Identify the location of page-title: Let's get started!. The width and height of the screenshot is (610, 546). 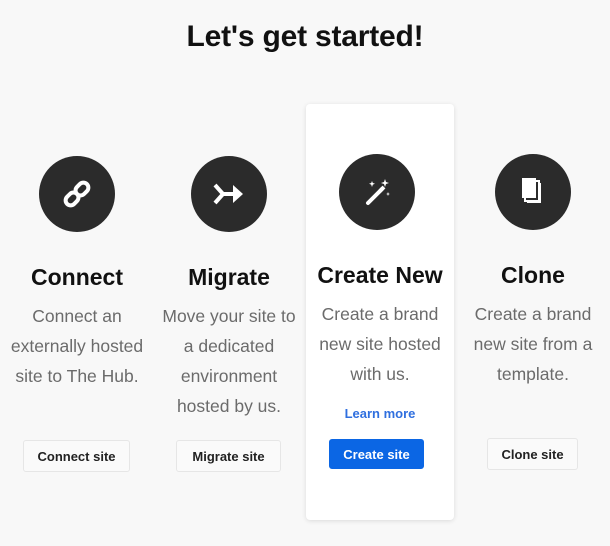
(305, 36).